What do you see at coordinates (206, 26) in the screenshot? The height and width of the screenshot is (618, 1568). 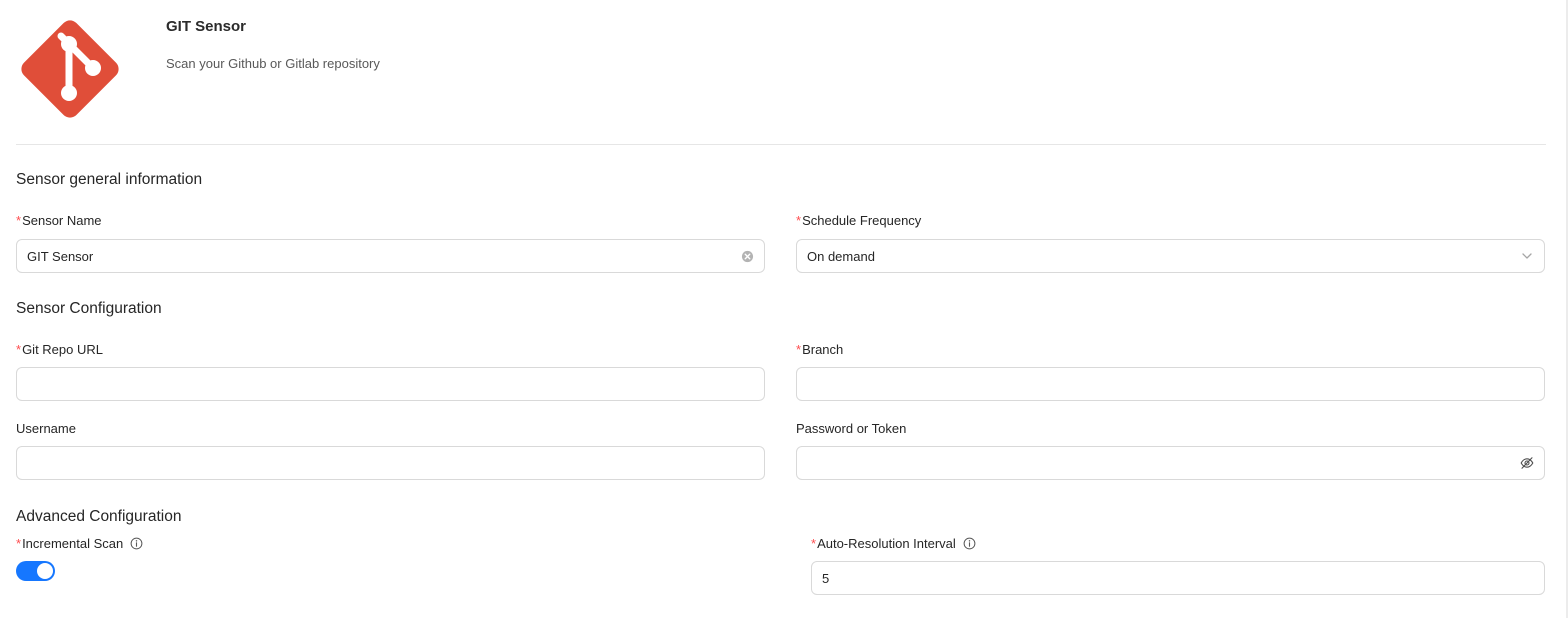 I see `page-title: GIT Sensor` at bounding box center [206, 26].